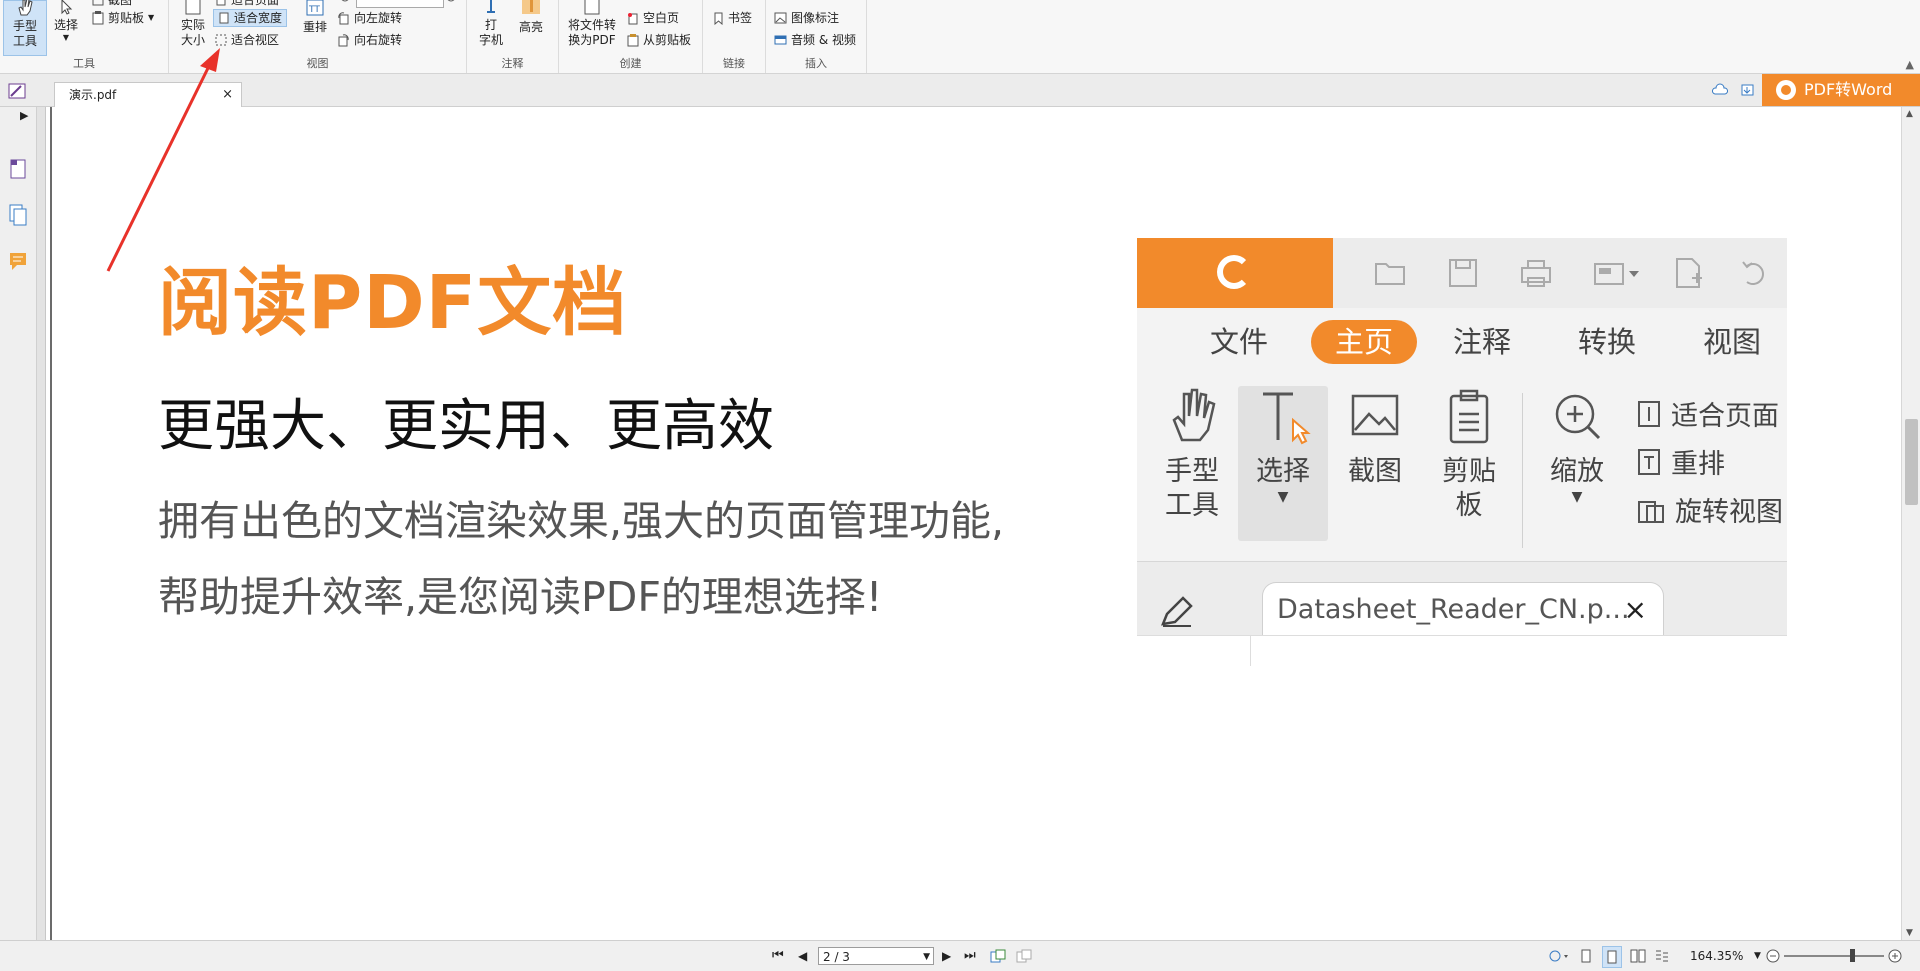 This screenshot has height=971, width=1920. Describe the element at coordinates (1586, 956) in the screenshot. I see `single-page-icon` at that location.